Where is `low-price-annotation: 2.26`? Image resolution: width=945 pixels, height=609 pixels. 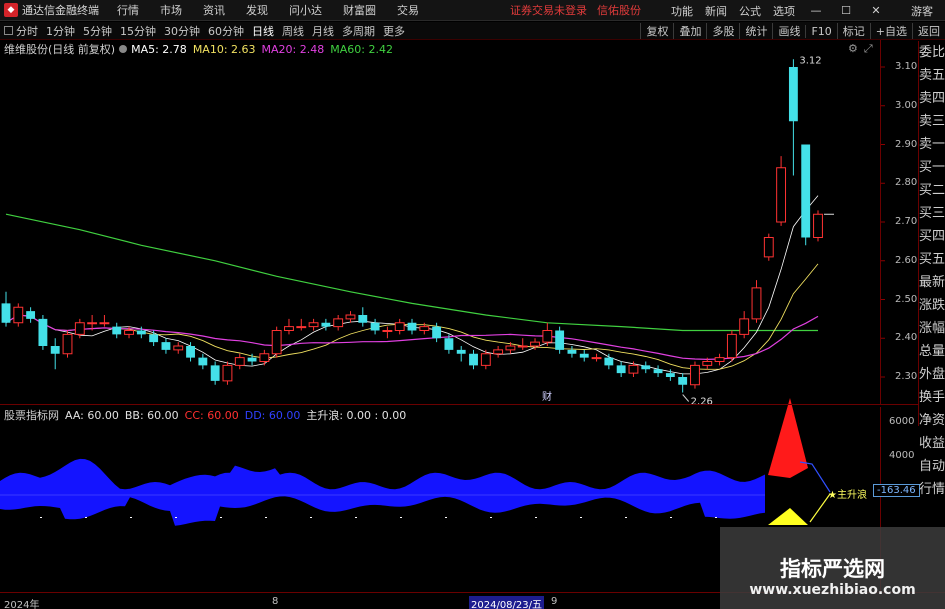 low-price-annotation: 2.26 is located at coordinates (702, 402).